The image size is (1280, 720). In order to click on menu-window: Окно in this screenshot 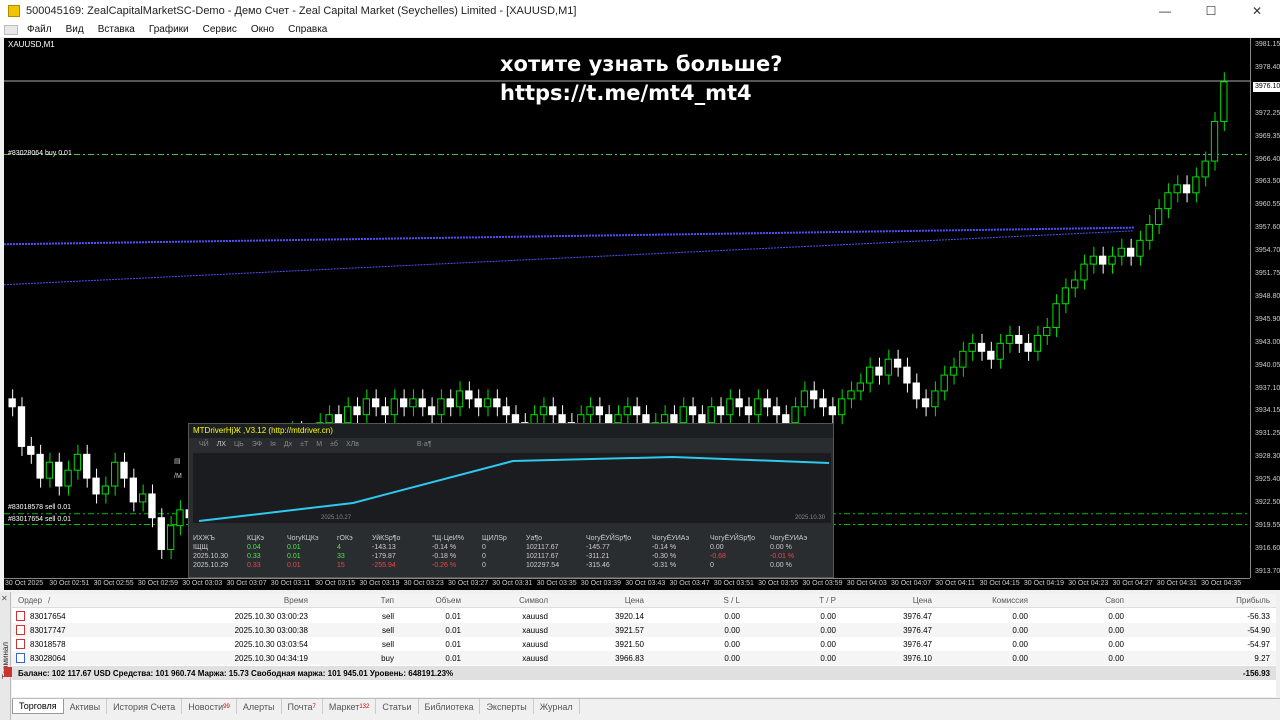, I will do `click(262, 29)`.